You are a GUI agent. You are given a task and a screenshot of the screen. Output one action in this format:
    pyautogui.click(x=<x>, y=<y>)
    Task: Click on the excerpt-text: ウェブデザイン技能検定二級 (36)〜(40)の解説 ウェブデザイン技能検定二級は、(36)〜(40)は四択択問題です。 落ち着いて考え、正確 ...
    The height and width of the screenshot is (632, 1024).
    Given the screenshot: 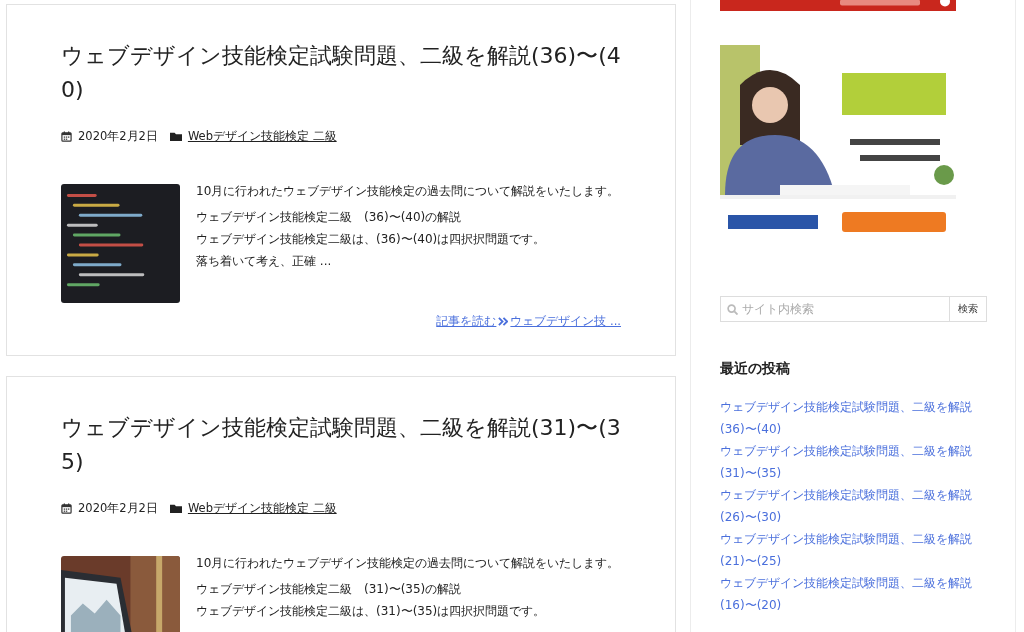 What is the action you would take?
    pyautogui.click(x=371, y=240)
    